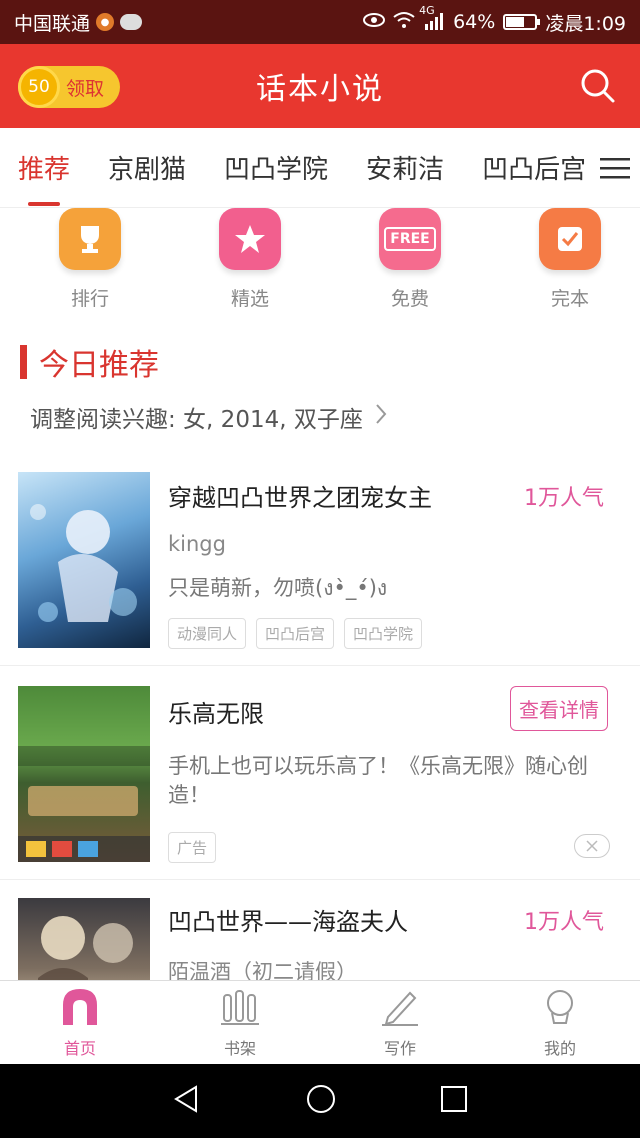  I want to click on nav-bookshelf: 书架, so click(240, 1022).